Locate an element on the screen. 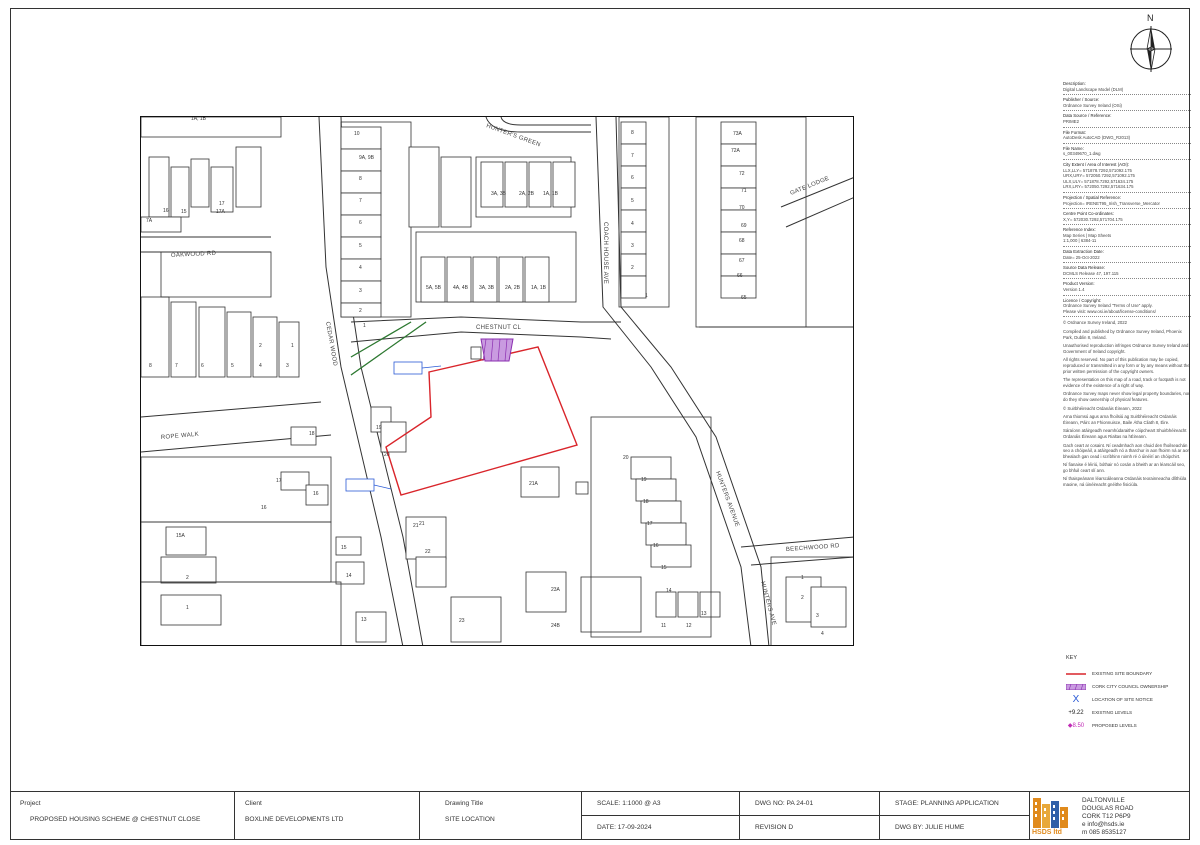  house-number-label: 24B is located at coordinates (556, 626).